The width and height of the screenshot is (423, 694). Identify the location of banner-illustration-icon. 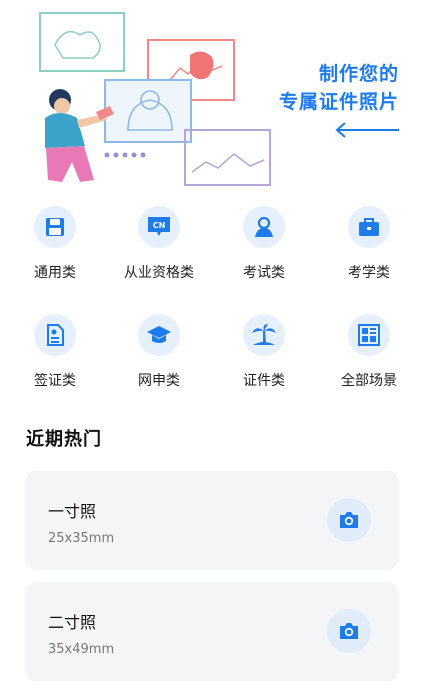
(155, 99).